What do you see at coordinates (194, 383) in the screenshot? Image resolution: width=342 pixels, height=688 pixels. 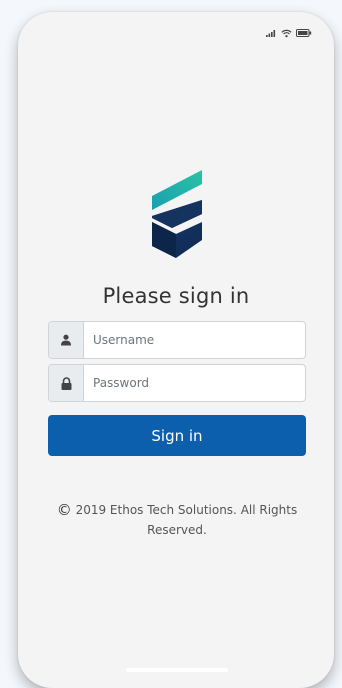 I see `password-input` at bounding box center [194, 383].